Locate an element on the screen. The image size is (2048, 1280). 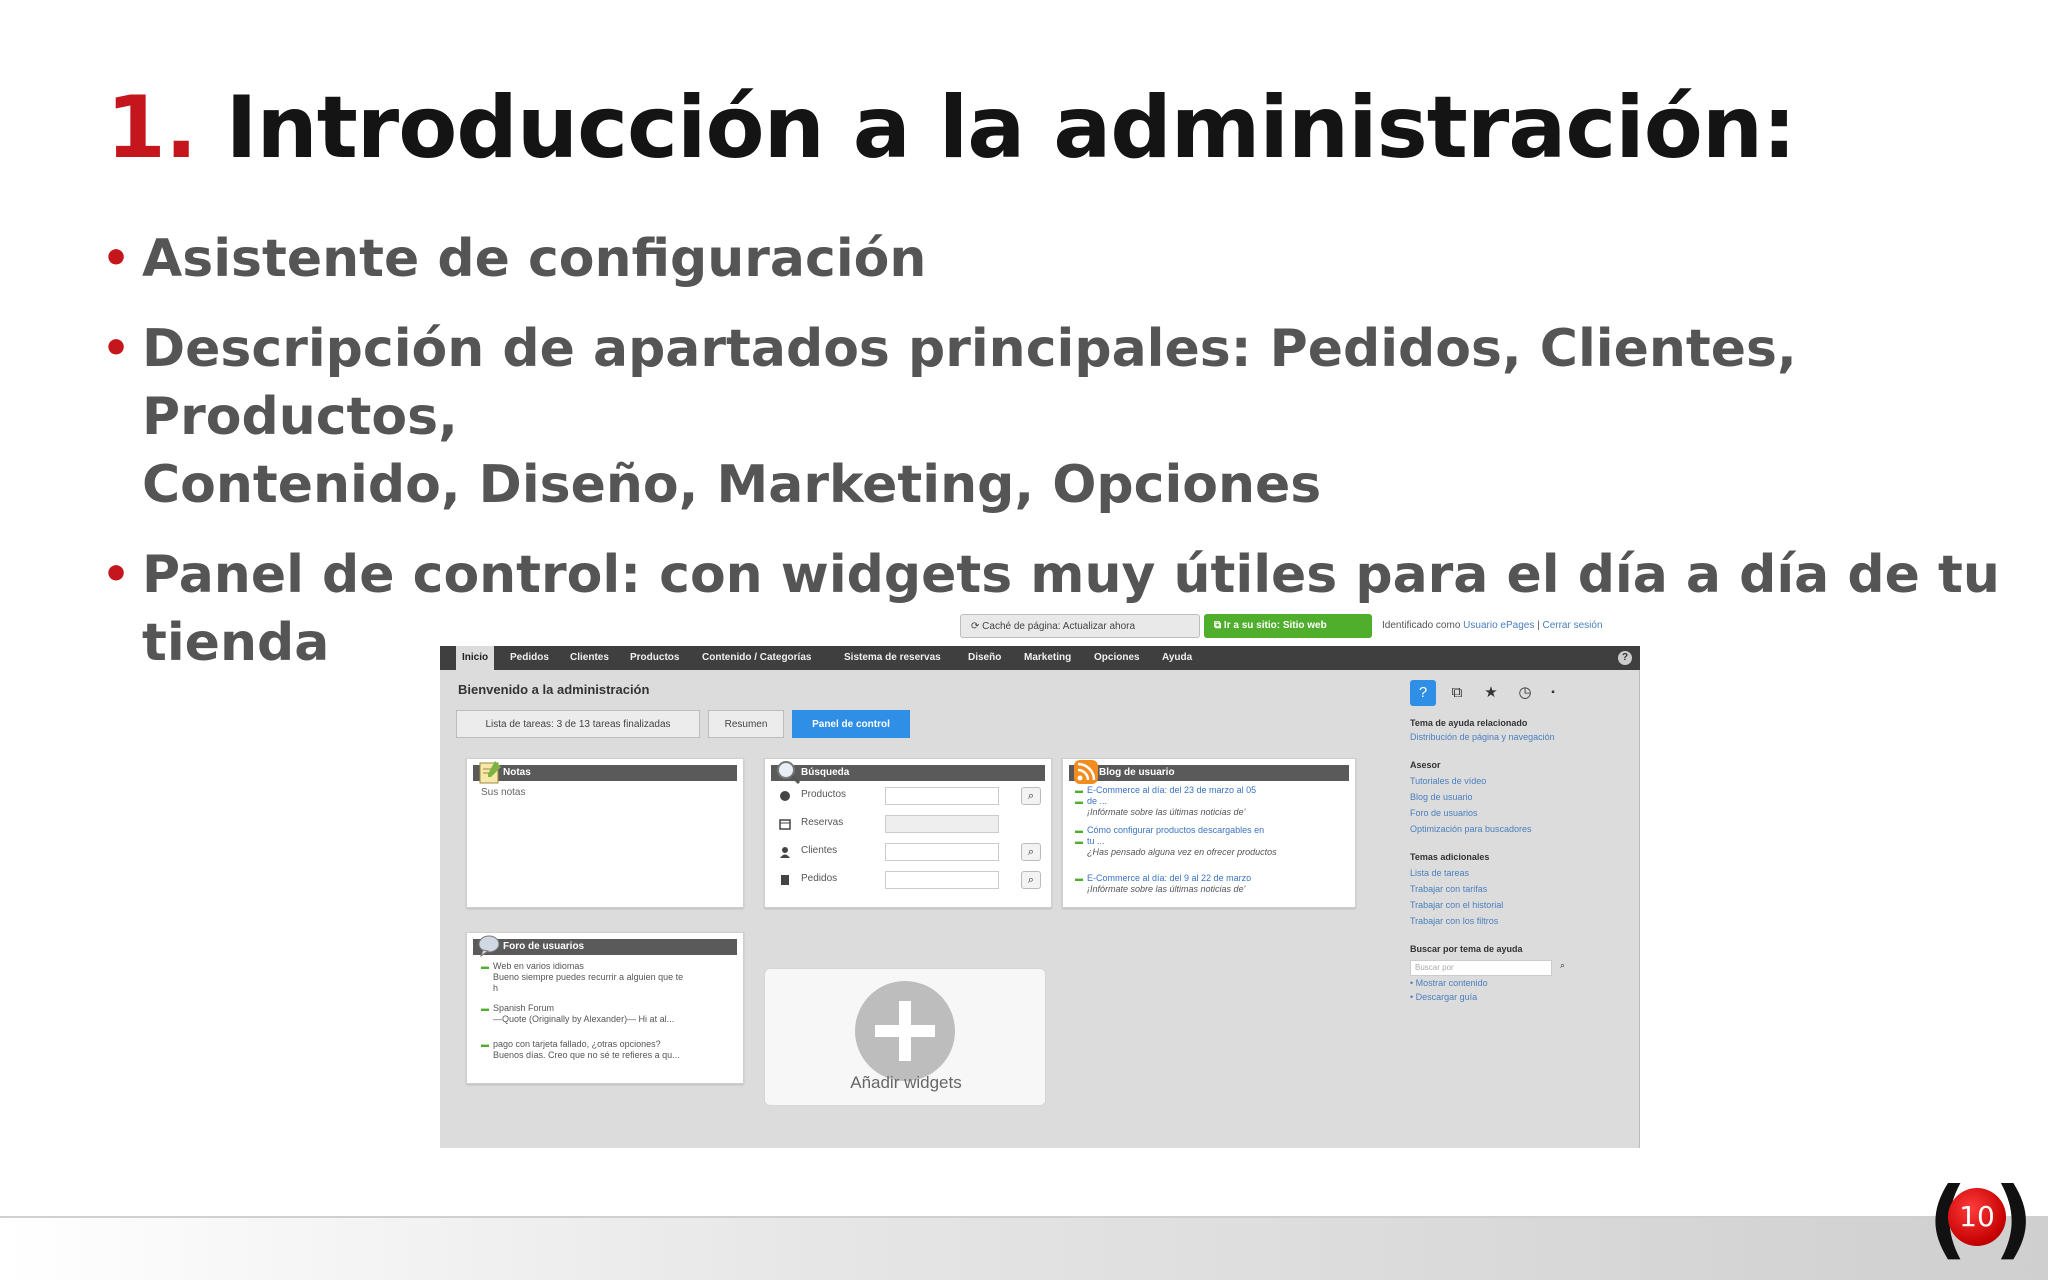
forum-widget-header: Foro de usuarios is located at coordinates (605, 946).